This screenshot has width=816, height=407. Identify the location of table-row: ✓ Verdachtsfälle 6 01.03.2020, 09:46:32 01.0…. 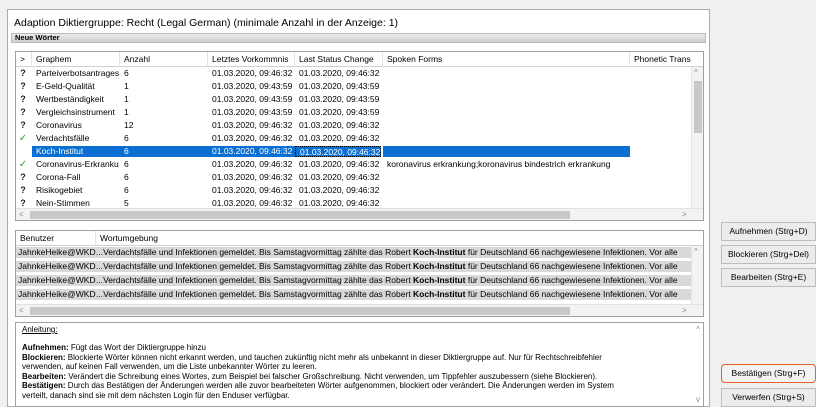
(354, 138).